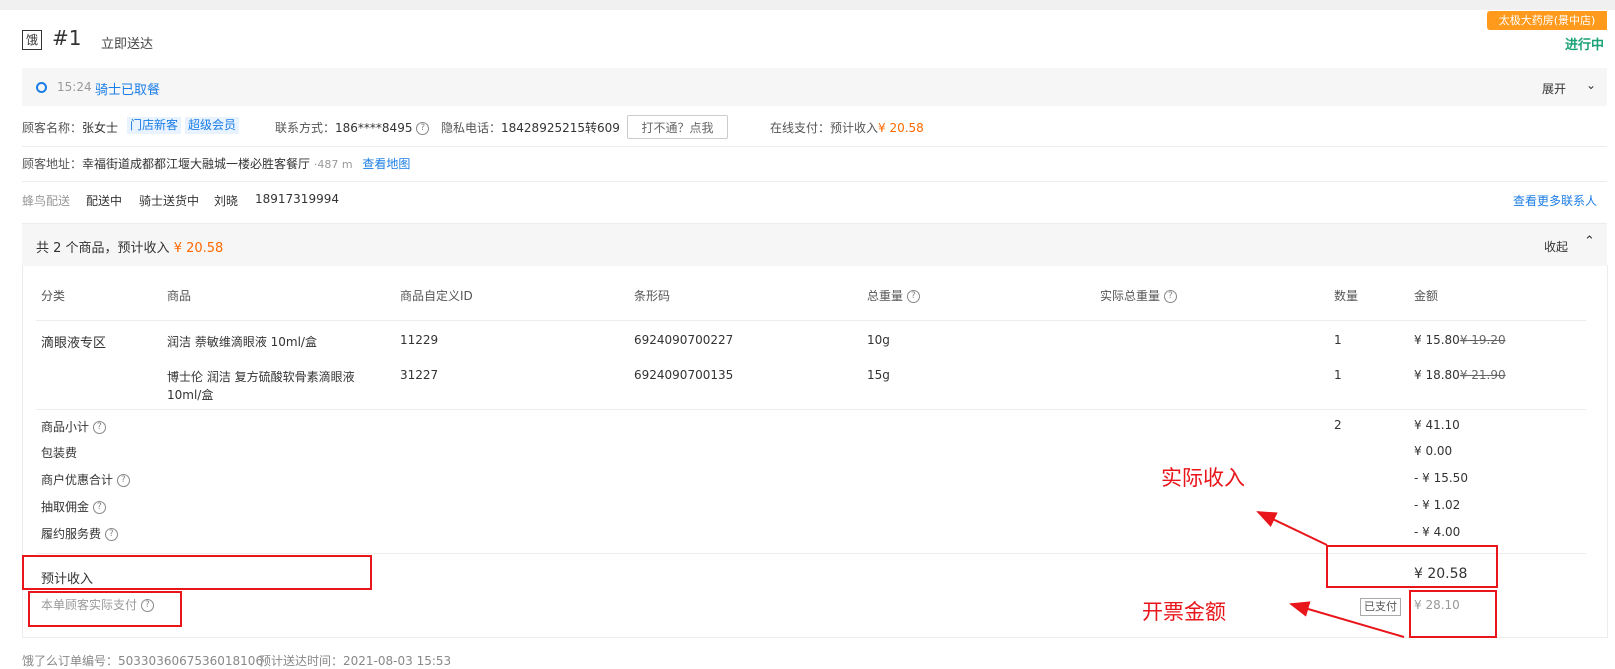 The image size is (1615, 669). What do you see at coordinates (1482, 375) in the screenshot?
I see `original-price: ¥ 21.90` at bounding box center [1482, 375].